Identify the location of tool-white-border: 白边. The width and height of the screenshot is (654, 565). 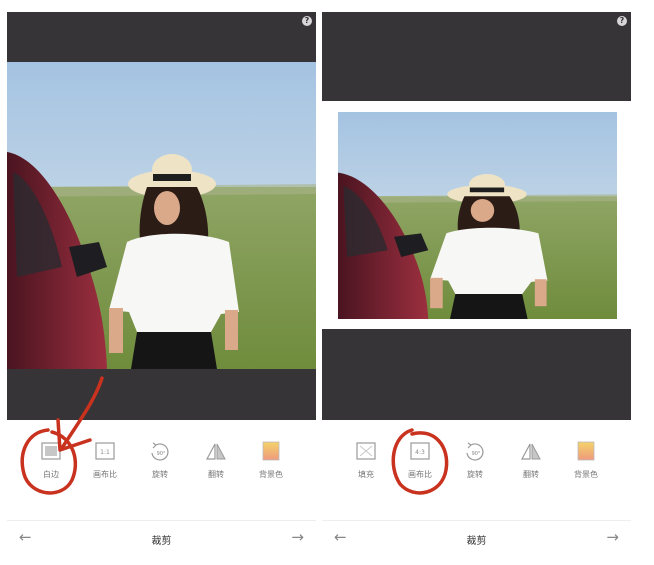
(51, 460).